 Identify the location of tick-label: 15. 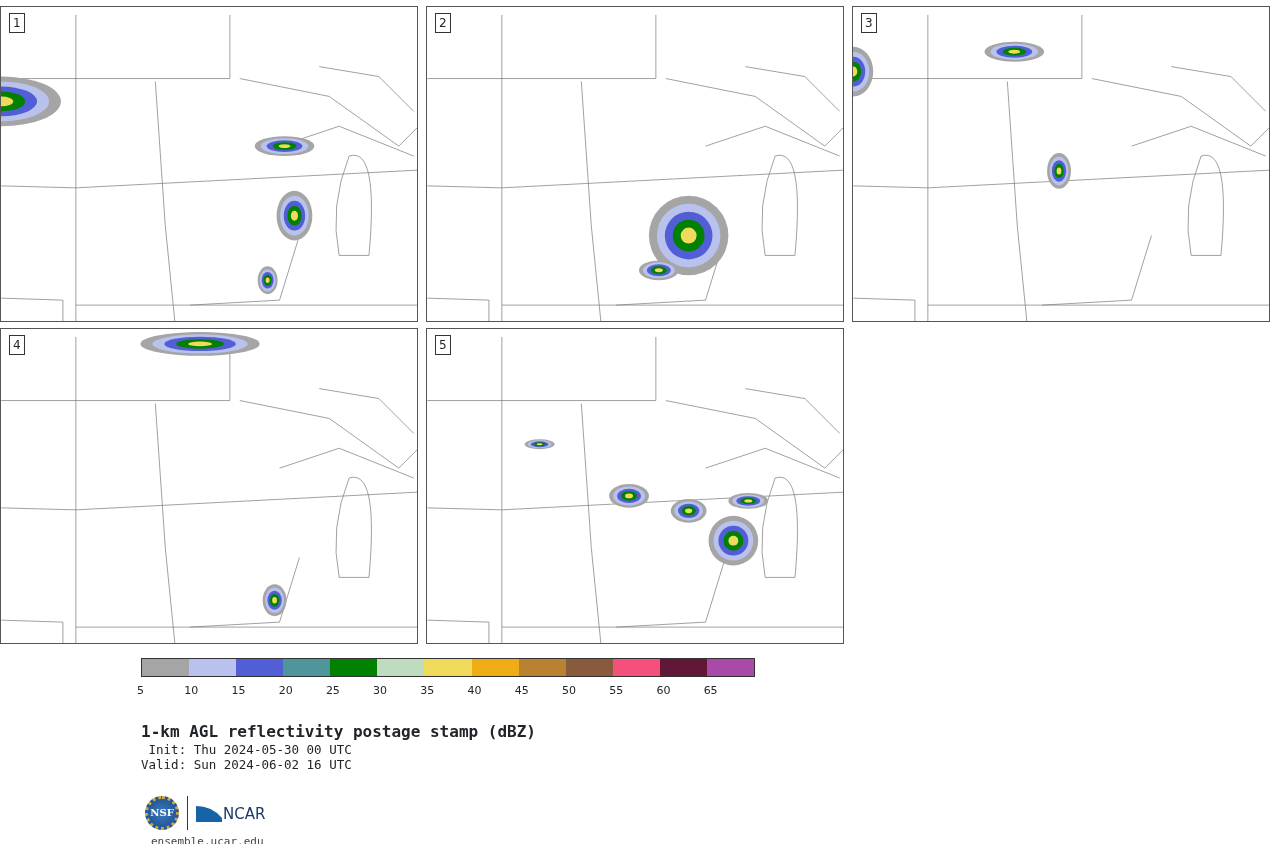
(238, 690).